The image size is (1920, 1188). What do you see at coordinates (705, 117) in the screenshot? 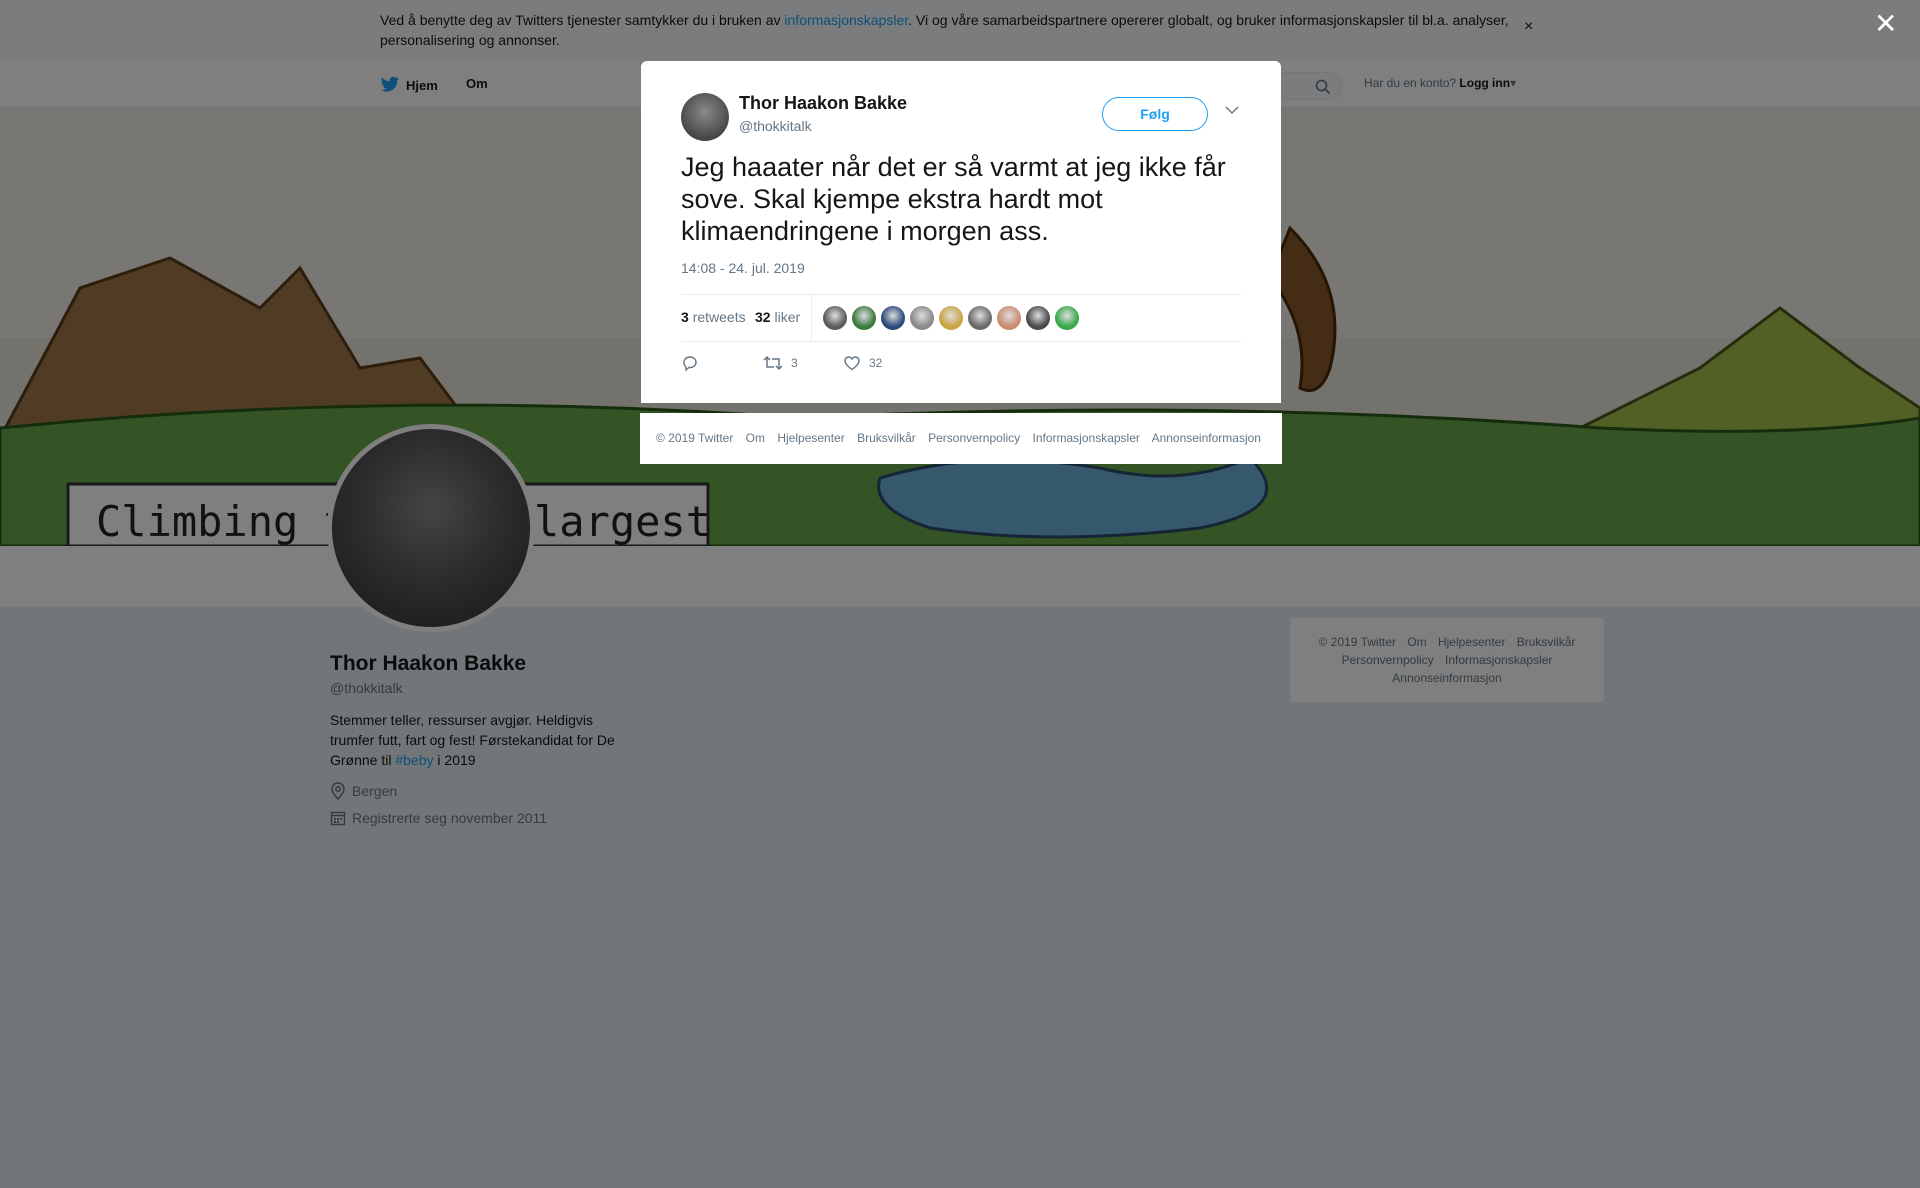
I see `author-avatar` at bounding box center [705, 117].